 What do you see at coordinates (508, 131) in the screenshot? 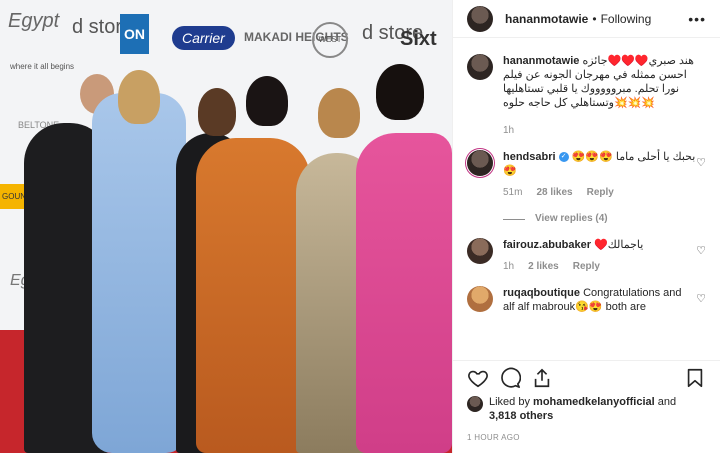
I see `caption-time: 1h` at bounding box center [508, 131].